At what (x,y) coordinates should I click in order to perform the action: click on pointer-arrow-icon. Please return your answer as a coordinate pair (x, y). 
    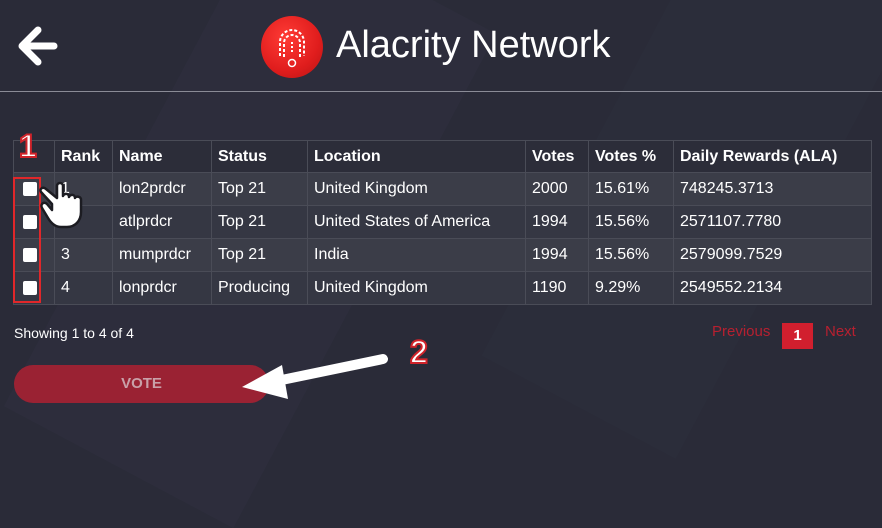
    Looking at the image, I should click on (315, 376).